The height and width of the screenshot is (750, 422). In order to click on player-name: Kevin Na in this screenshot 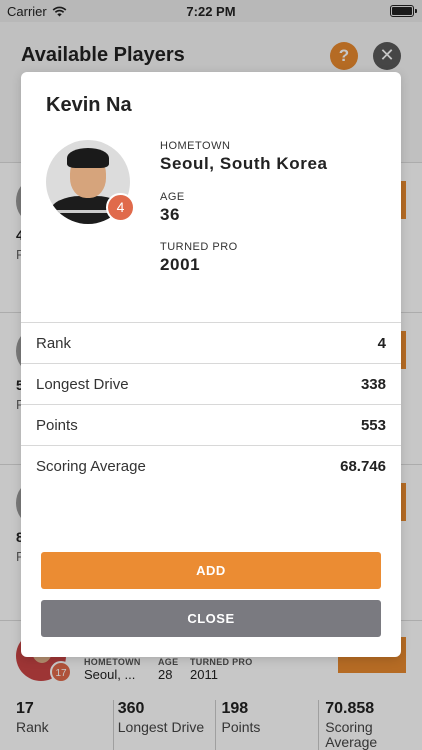, I will do `click(89, 105)`.